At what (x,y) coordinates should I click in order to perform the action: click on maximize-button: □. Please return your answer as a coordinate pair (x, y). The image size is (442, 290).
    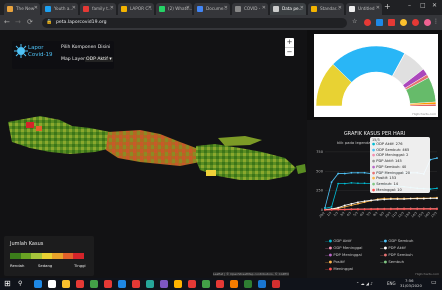
    Looking at the image, I should click on (423, 5).